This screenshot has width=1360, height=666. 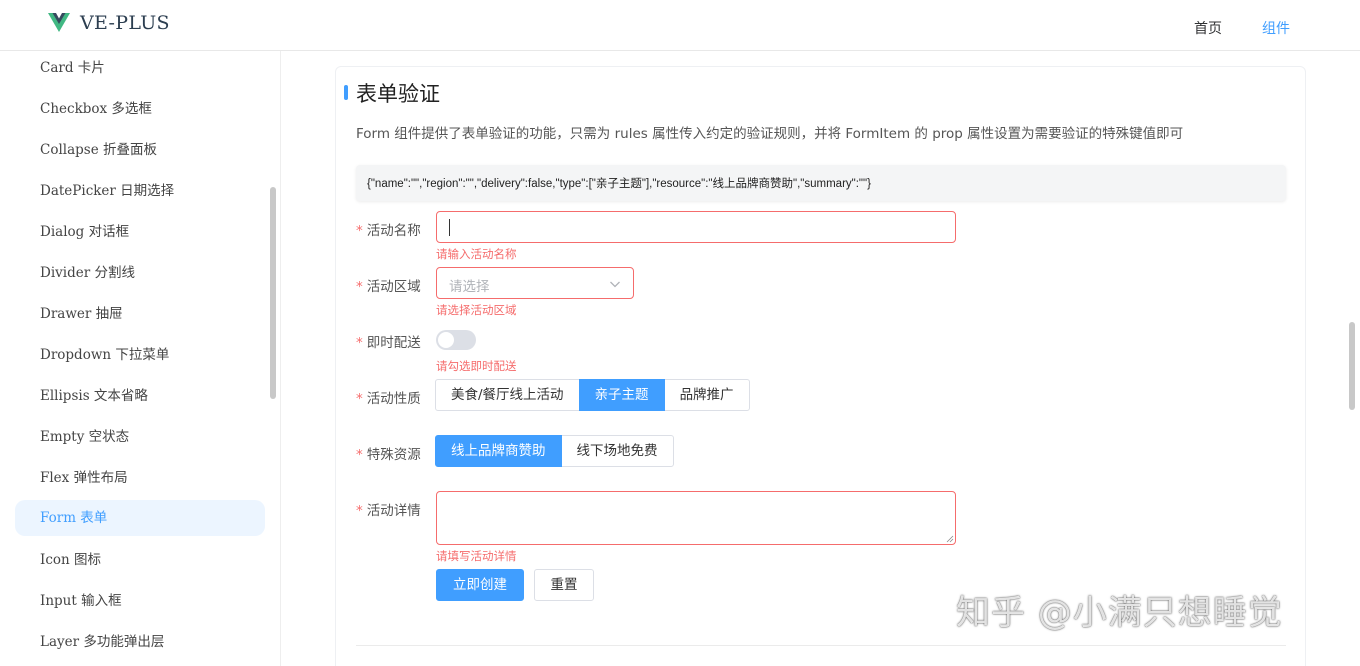 What do you see at coordinates (498, 451) in the screenshot?
I see `resource-option-online: 线上品牌商赞助` at bounding box center [498, 451].